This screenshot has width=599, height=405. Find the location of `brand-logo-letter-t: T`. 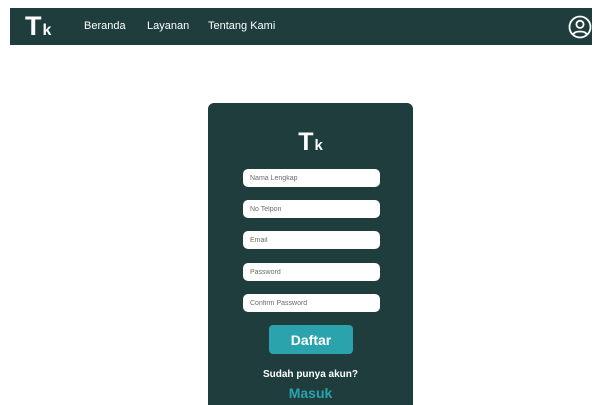

brand-logo-letter-t: T is located at coordinates (33, 26).